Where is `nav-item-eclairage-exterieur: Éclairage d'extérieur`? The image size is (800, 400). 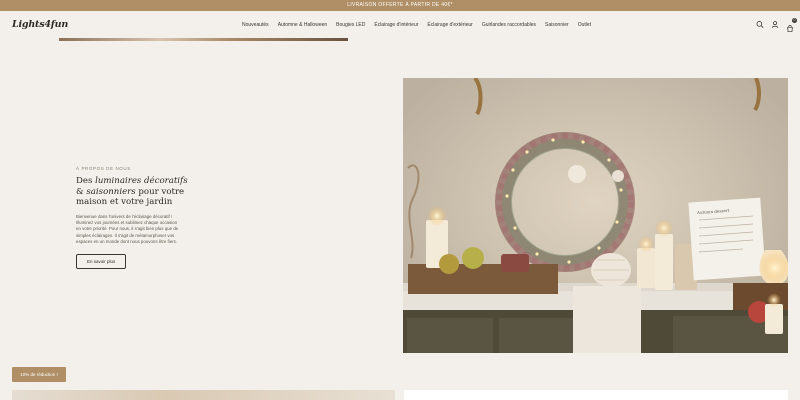 nav-item-eclairage-exterieur: Éclairage d'extérieur is located at coordinates (449, 25).